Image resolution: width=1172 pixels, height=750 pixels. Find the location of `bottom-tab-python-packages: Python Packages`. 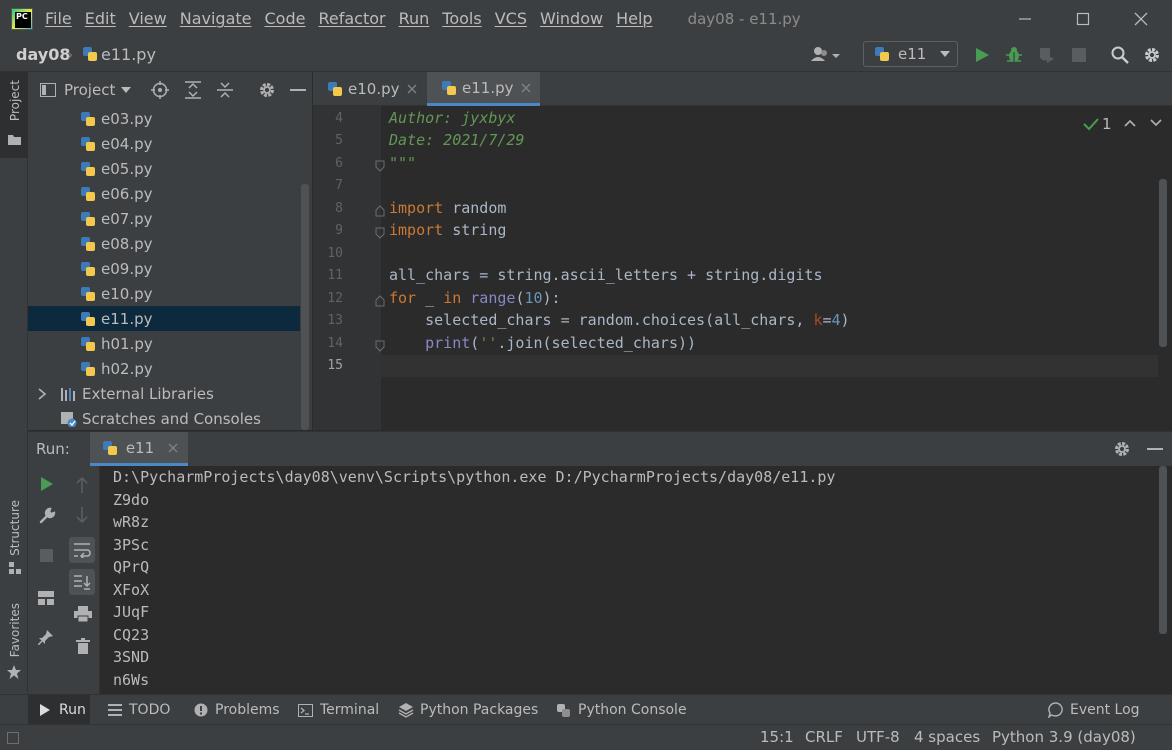

bottom-tab-python-packages: Python Packages is located at coordinates (468, 710).